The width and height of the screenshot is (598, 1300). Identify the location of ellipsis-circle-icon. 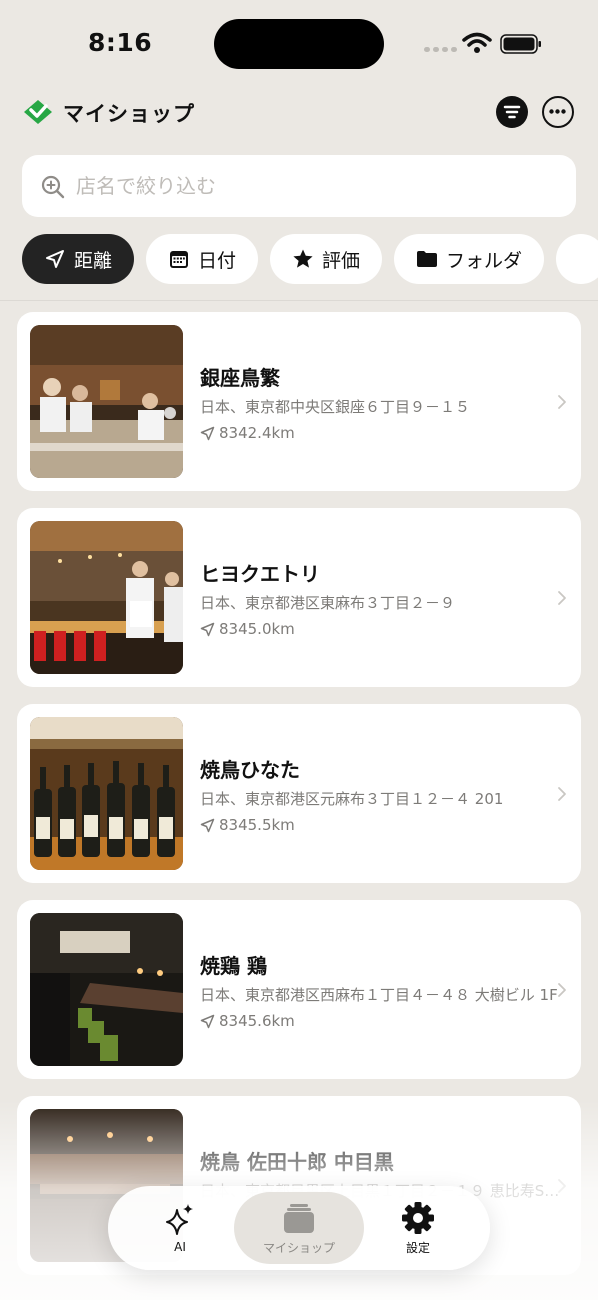
(557, 111).